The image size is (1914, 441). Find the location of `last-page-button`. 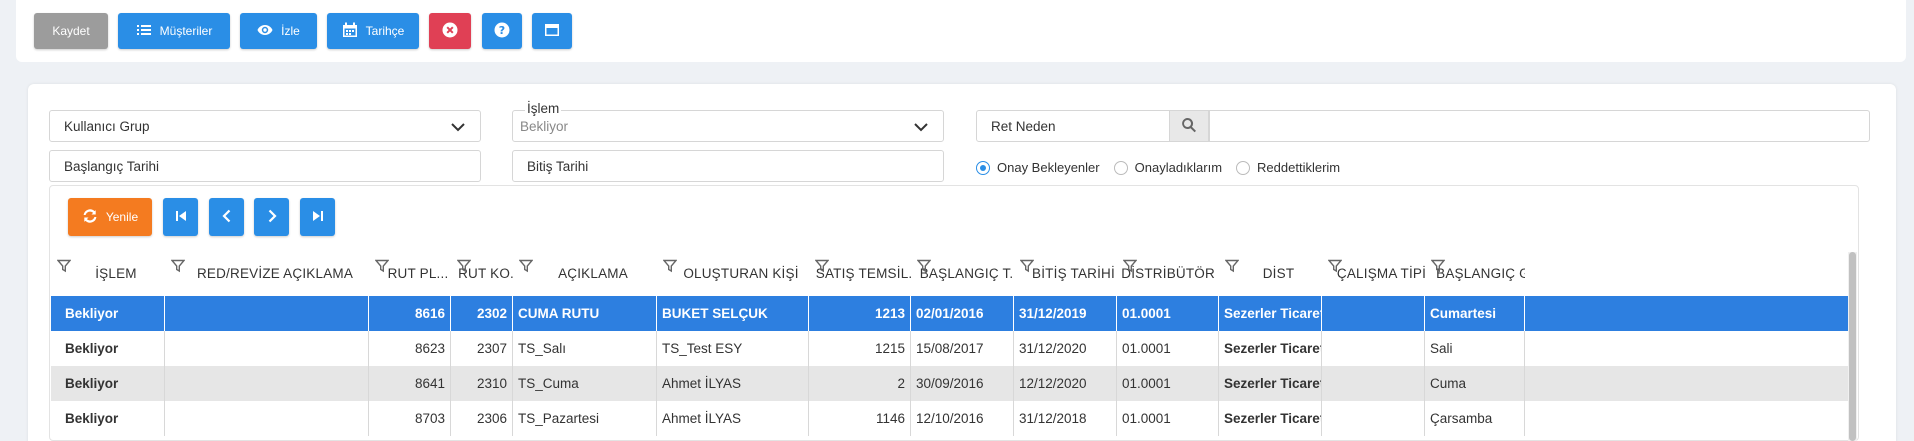

last-page-button is located at coordinates (317, 217).